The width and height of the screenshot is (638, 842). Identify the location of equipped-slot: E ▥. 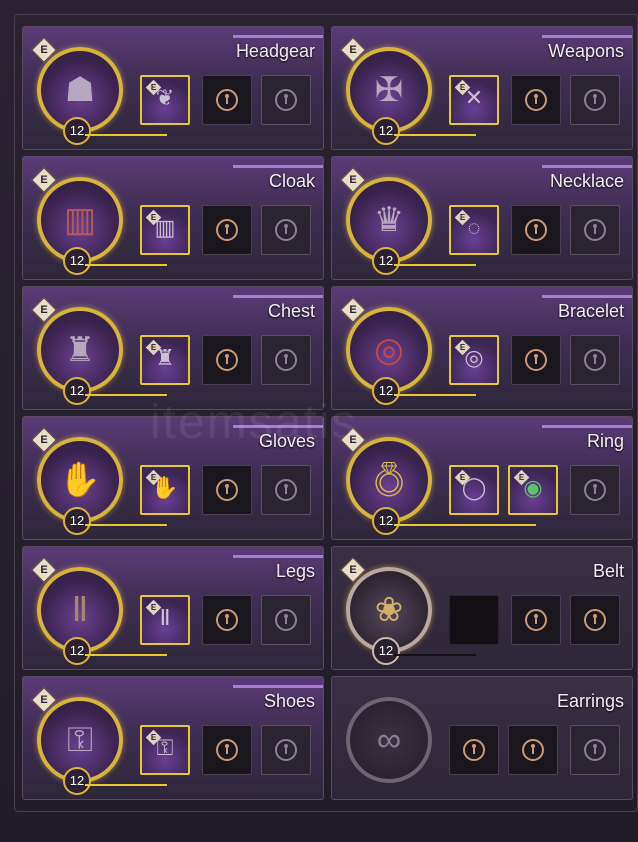
(165, 230).